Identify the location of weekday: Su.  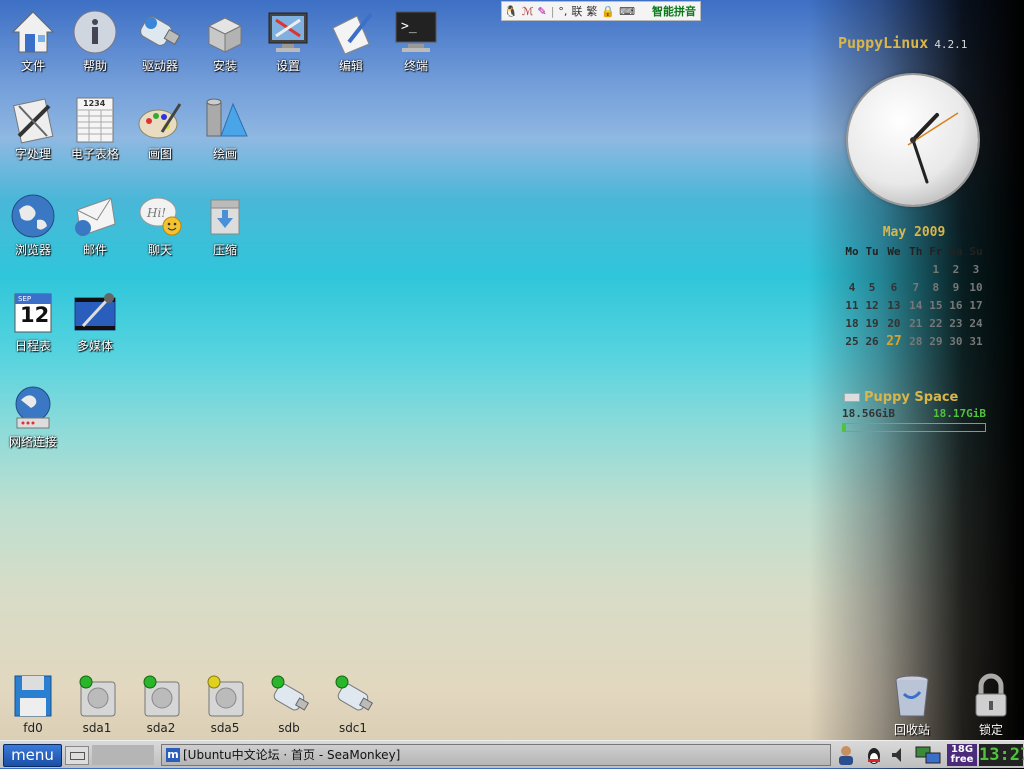
(976, 251).